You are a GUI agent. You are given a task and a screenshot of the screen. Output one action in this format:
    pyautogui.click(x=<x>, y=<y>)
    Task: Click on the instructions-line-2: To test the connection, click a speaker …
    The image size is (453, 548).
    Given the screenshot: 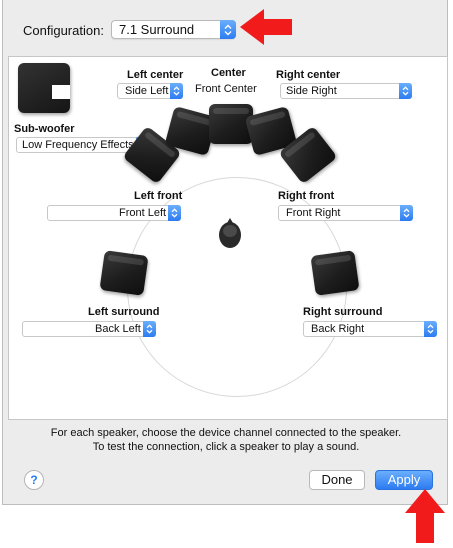 What is the action you would take?
    pyautogui.click(x=226, y=447)
    